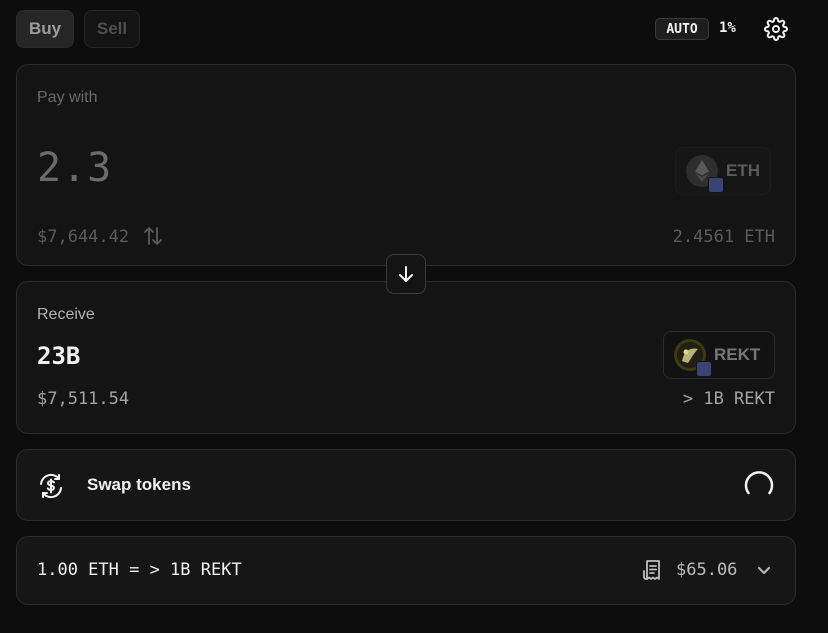 The width and height of the screenshot is (828, 633). I want to click on swap-tokens-label: Swap tokens, so click(139, 484).